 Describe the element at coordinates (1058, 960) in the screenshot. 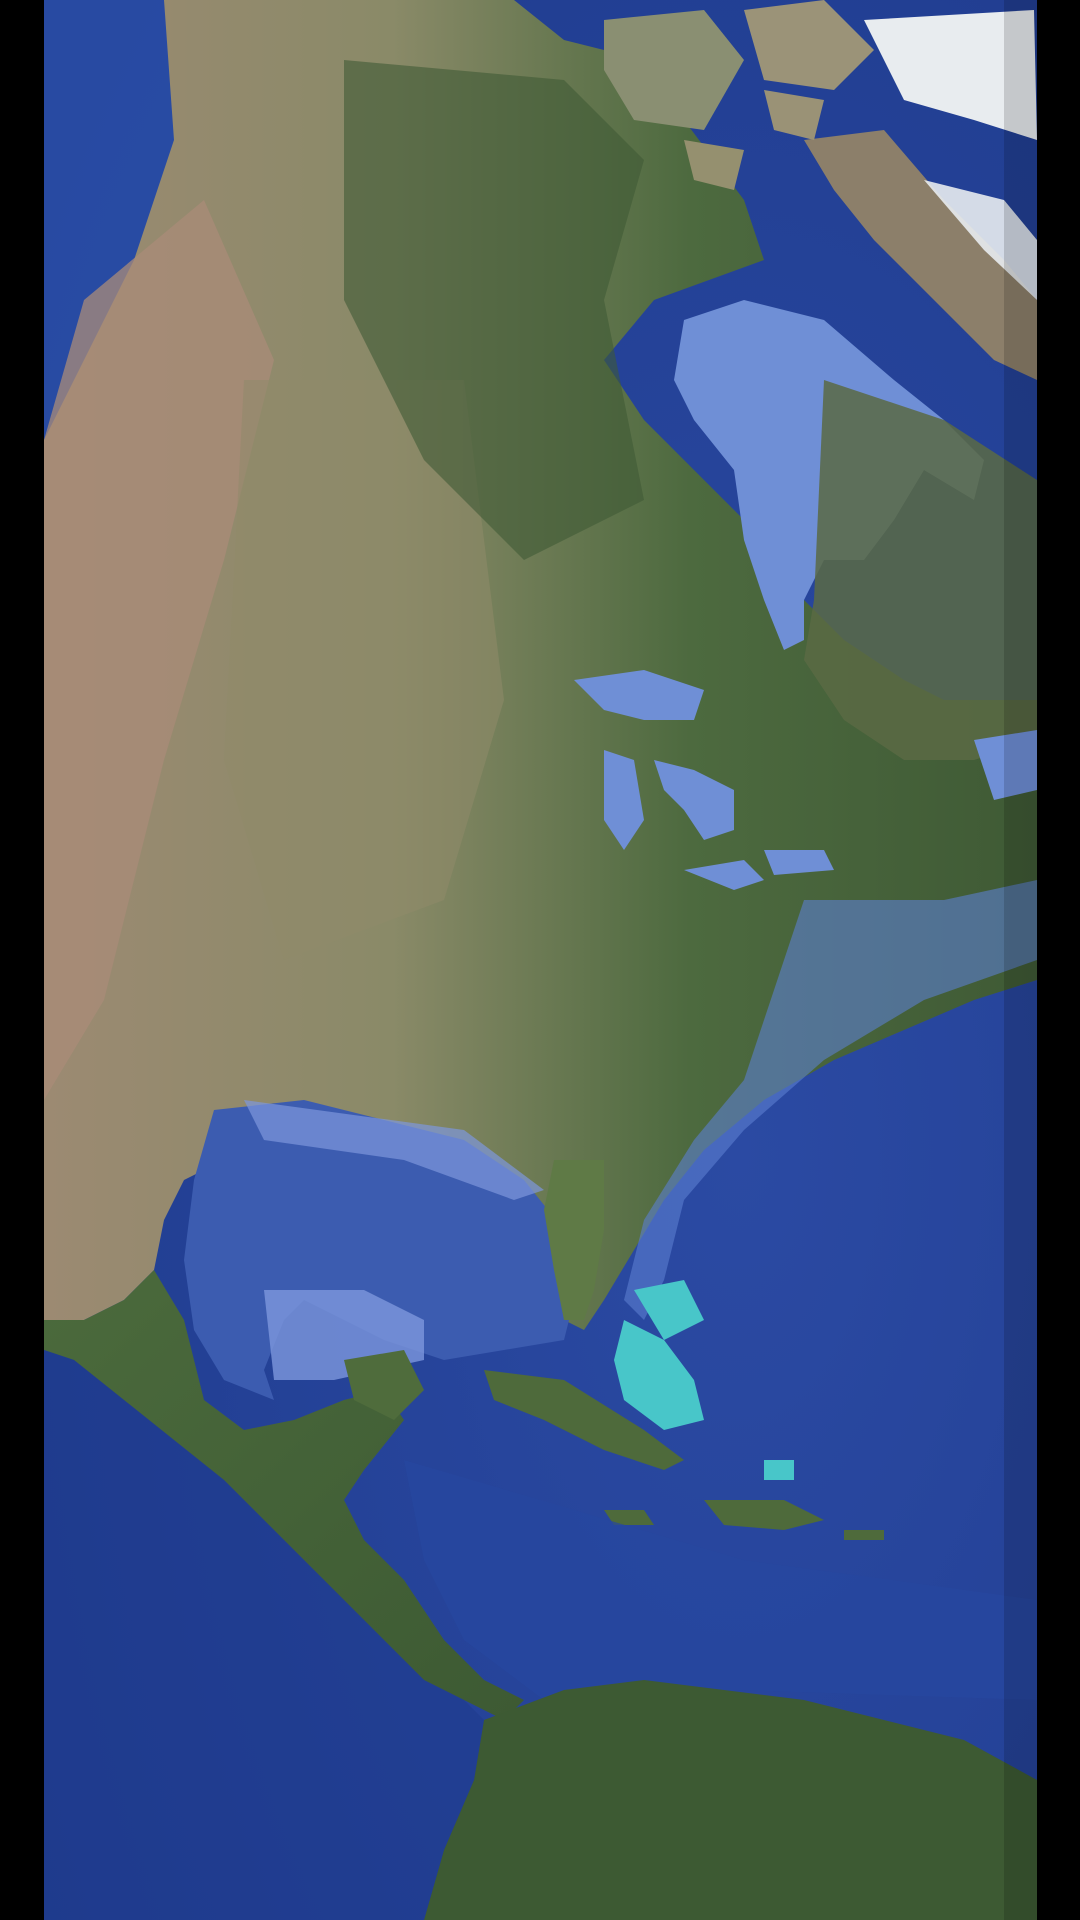

I see `letterbox-right` at that location.